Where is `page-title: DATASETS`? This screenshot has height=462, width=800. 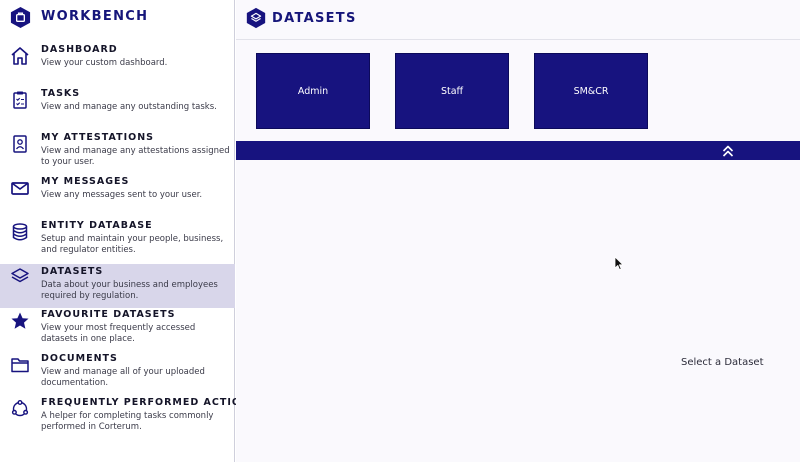 page-title: DATASETS is located at coordinates (314, 18).